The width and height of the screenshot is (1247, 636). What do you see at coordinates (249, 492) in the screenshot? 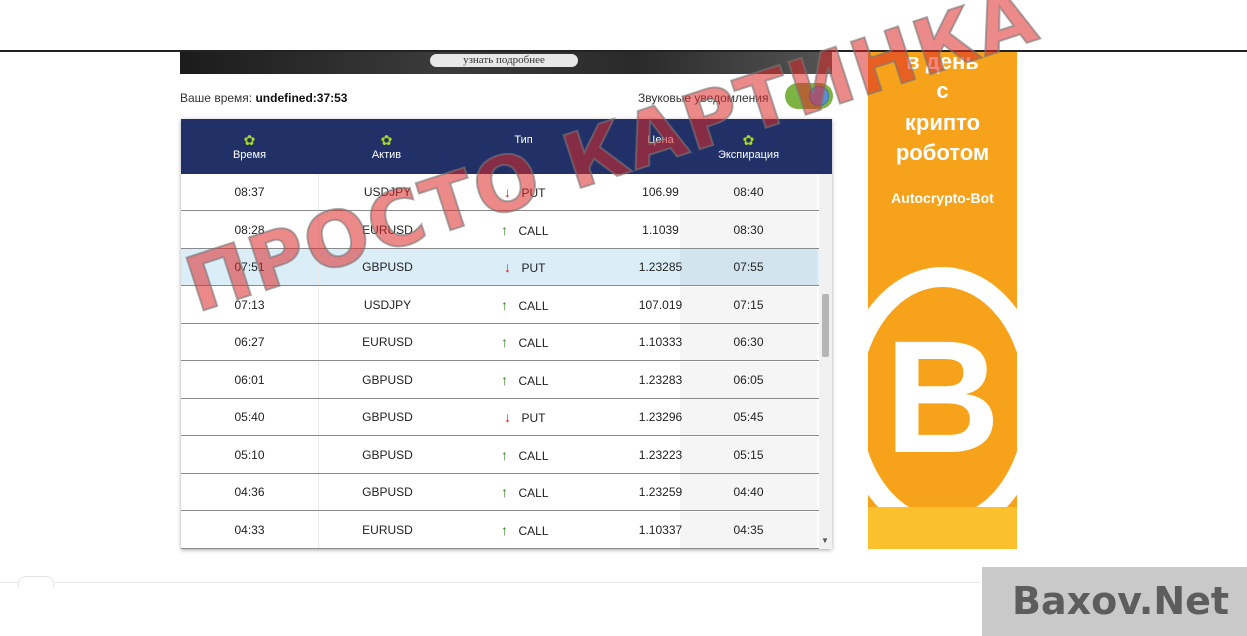
I see `time-cell: 04:36` at bounding box center [249, 492].